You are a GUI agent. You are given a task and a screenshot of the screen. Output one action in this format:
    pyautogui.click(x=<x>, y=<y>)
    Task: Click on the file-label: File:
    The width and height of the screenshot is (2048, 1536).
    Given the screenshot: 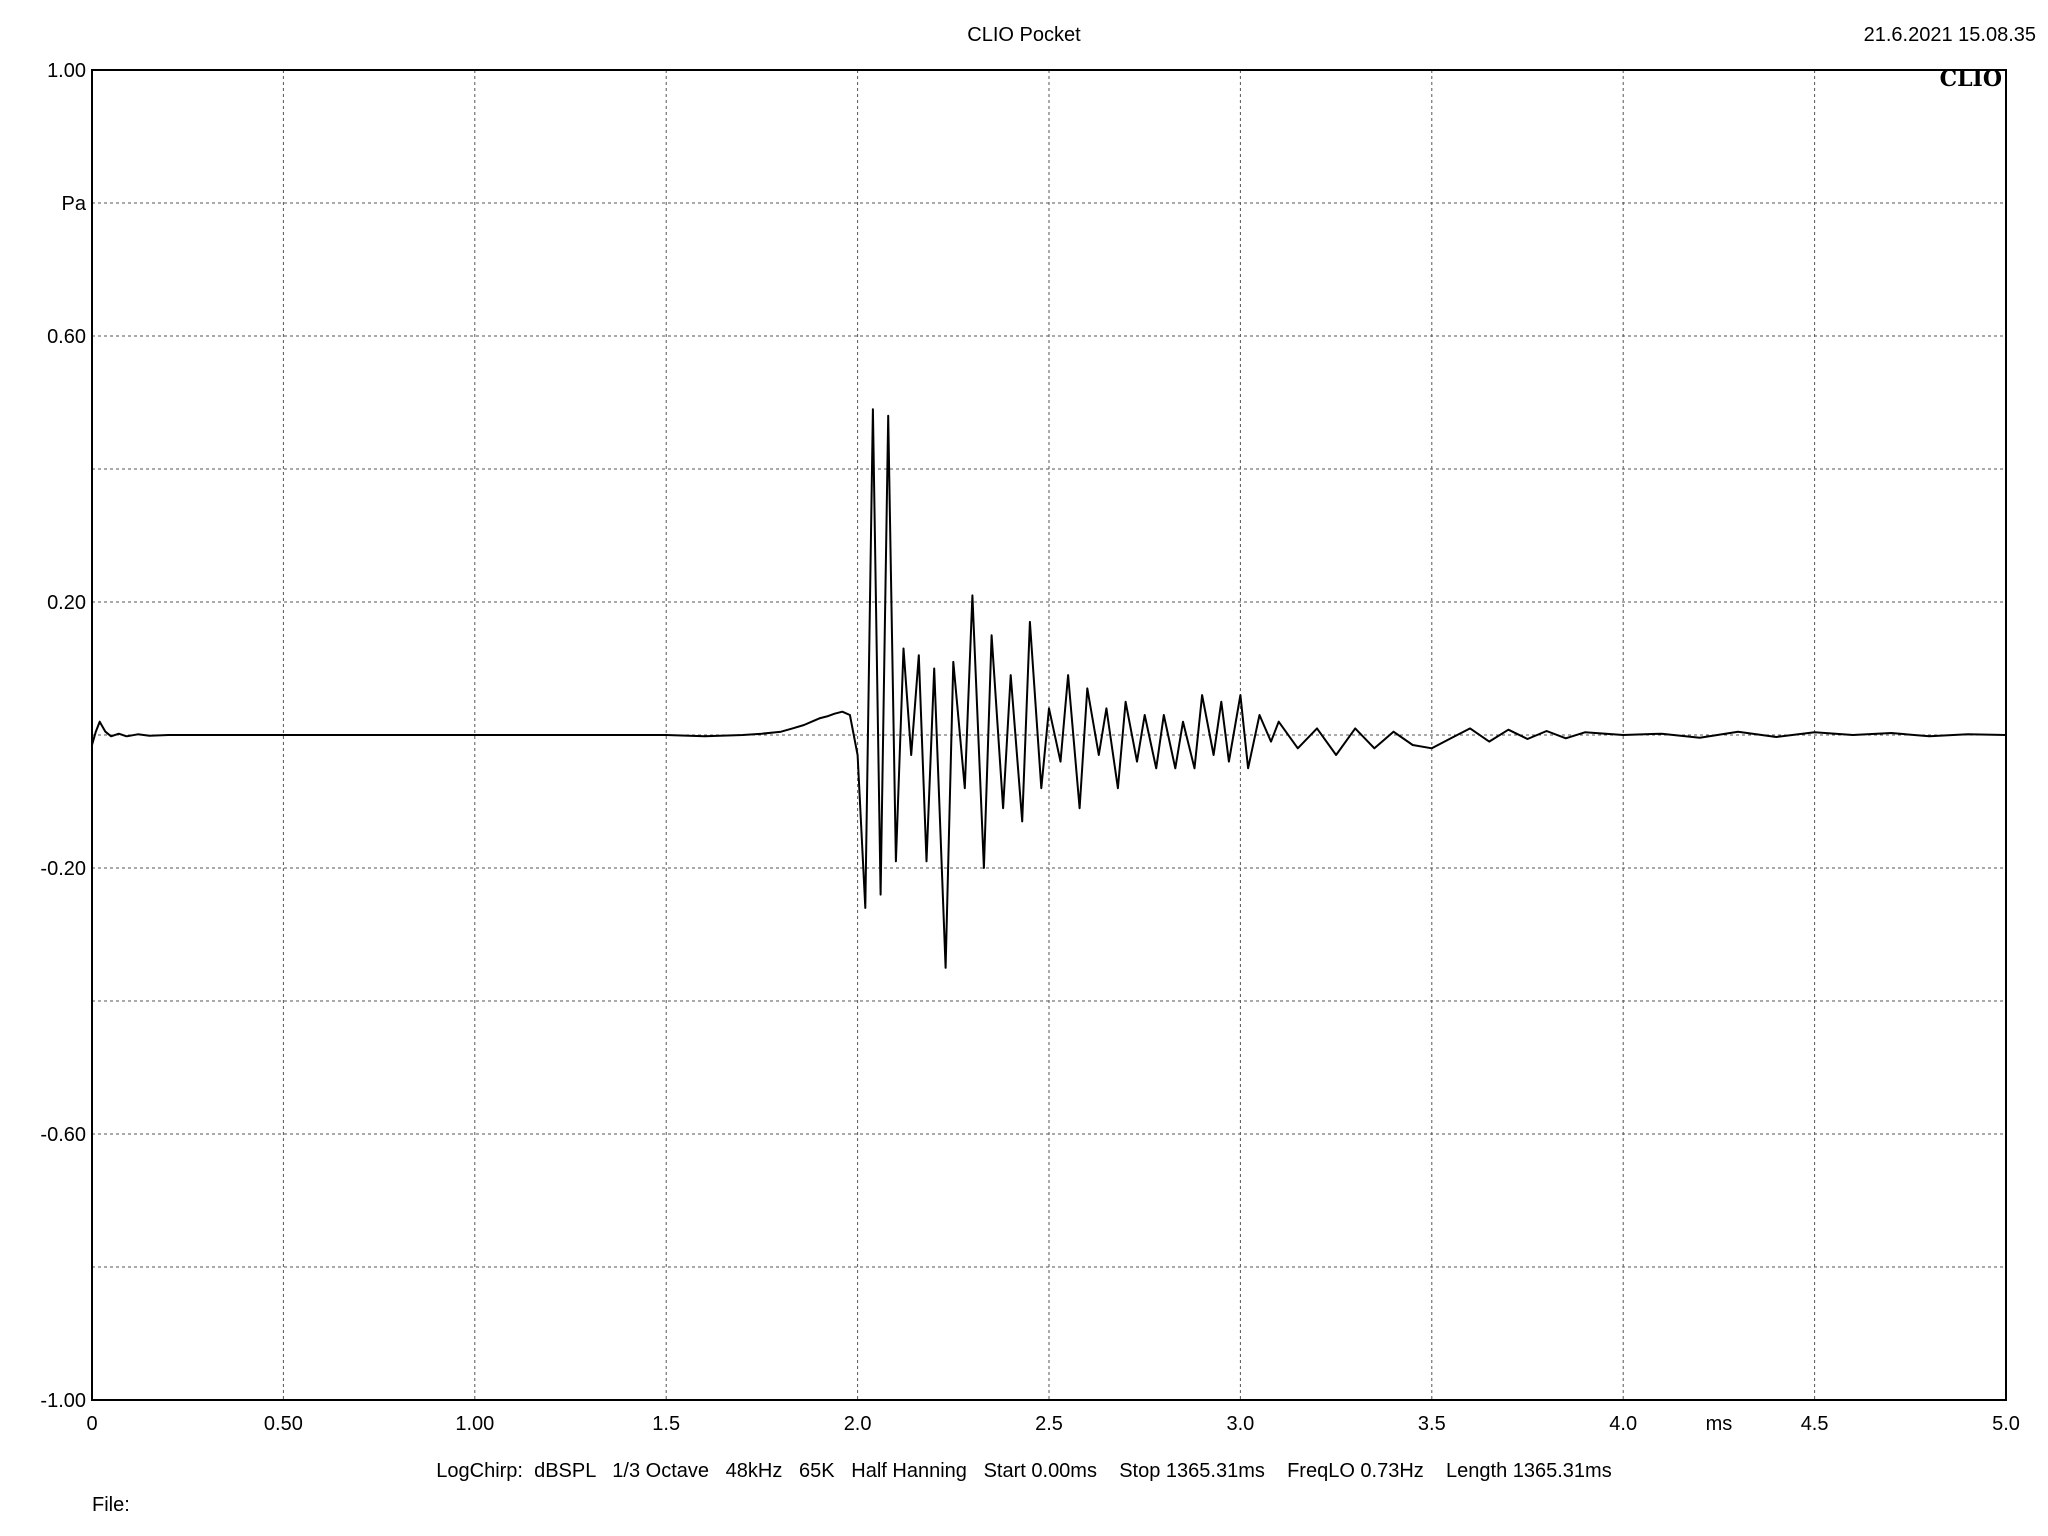 What is the action you would take?
    pyautogui.click(x=111, y=1505)
    